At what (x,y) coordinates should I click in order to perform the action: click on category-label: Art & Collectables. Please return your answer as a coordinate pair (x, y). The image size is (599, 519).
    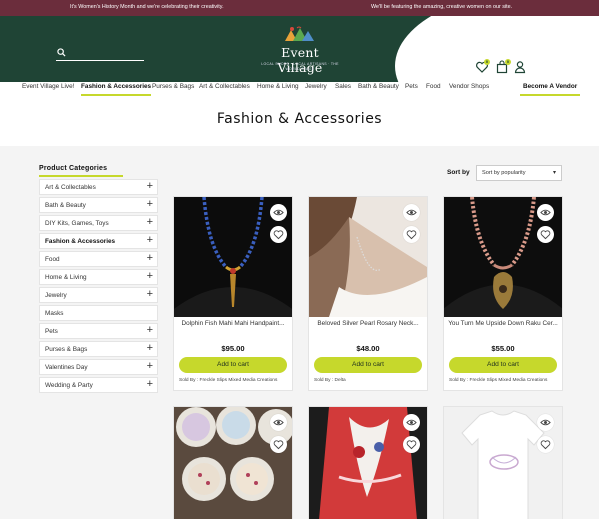
    Looking at the image, I should click on (70, 187).